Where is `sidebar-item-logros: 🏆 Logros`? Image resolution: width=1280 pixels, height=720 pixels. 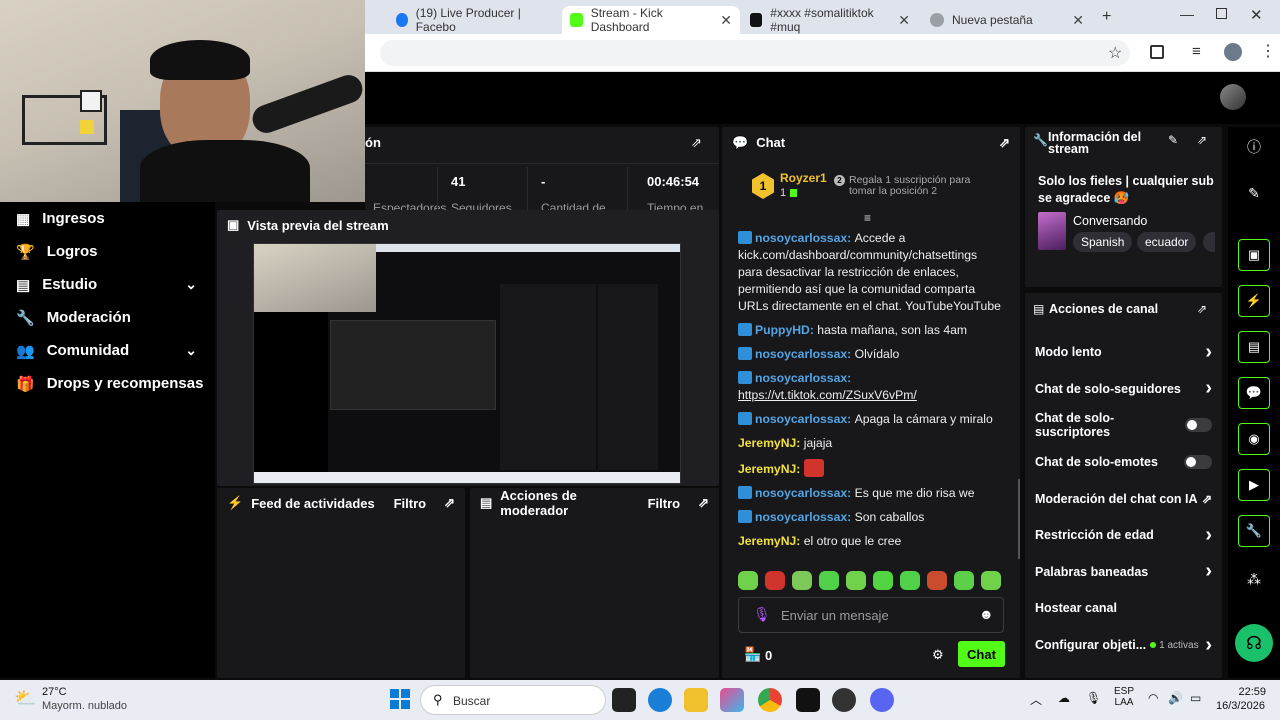 sidebar-item-logros: 🏆 Logros is located at coordinates (107, 251).